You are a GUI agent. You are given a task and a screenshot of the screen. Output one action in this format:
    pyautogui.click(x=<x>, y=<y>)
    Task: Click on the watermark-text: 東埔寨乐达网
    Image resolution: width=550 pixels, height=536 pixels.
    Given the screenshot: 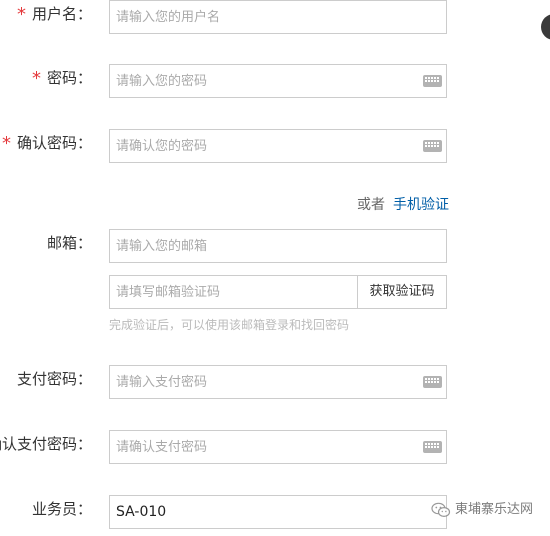 What is the action you would take?
    pyautogui.click(x=494, y=509)
    